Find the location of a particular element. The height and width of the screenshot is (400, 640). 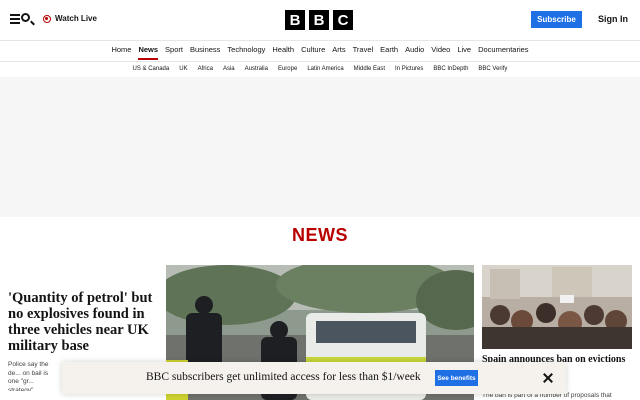

nav-item-earth: Earth is located at coordinates (389, 52).